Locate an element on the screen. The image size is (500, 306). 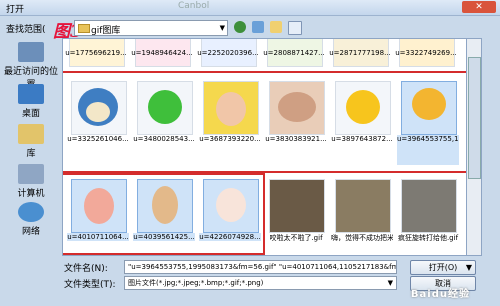
file-item: 嗨，觉得不成功把米.gif is located at coordinates (362, 211).